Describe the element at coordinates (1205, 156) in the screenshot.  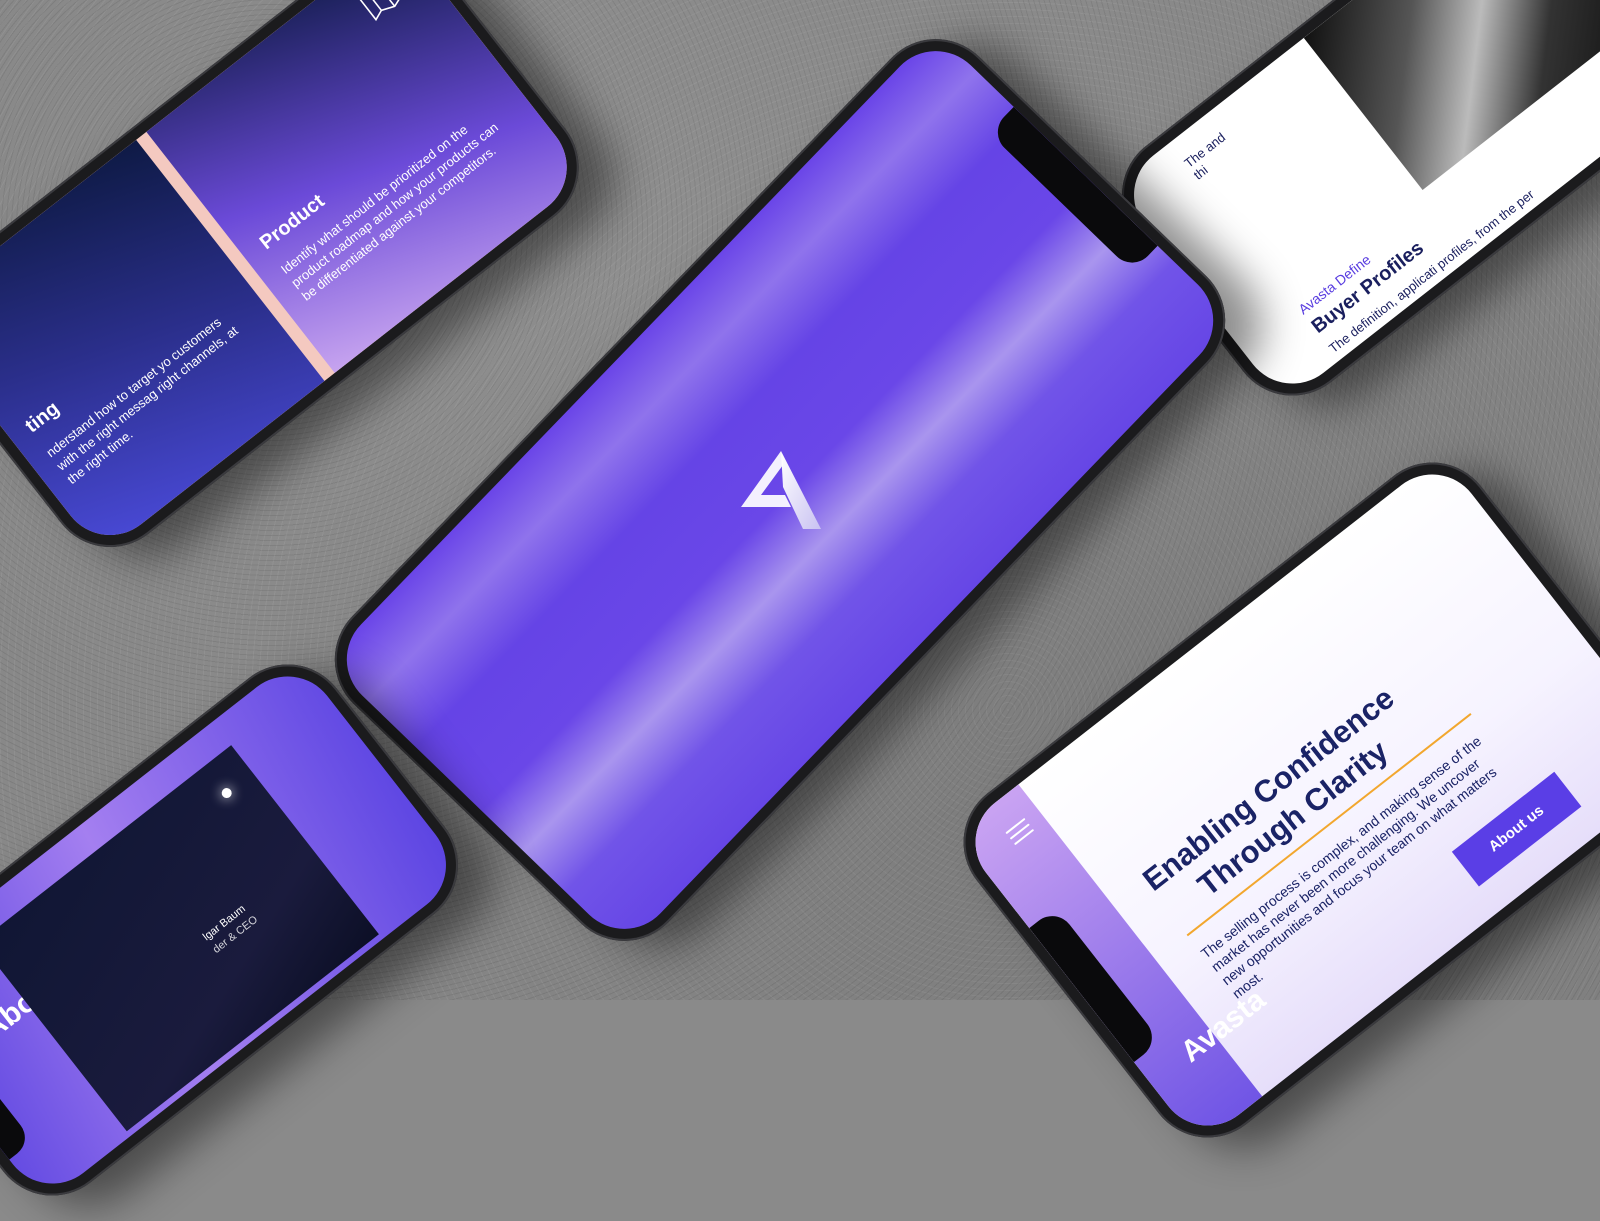
I see `top-text: The and thi` at that location.